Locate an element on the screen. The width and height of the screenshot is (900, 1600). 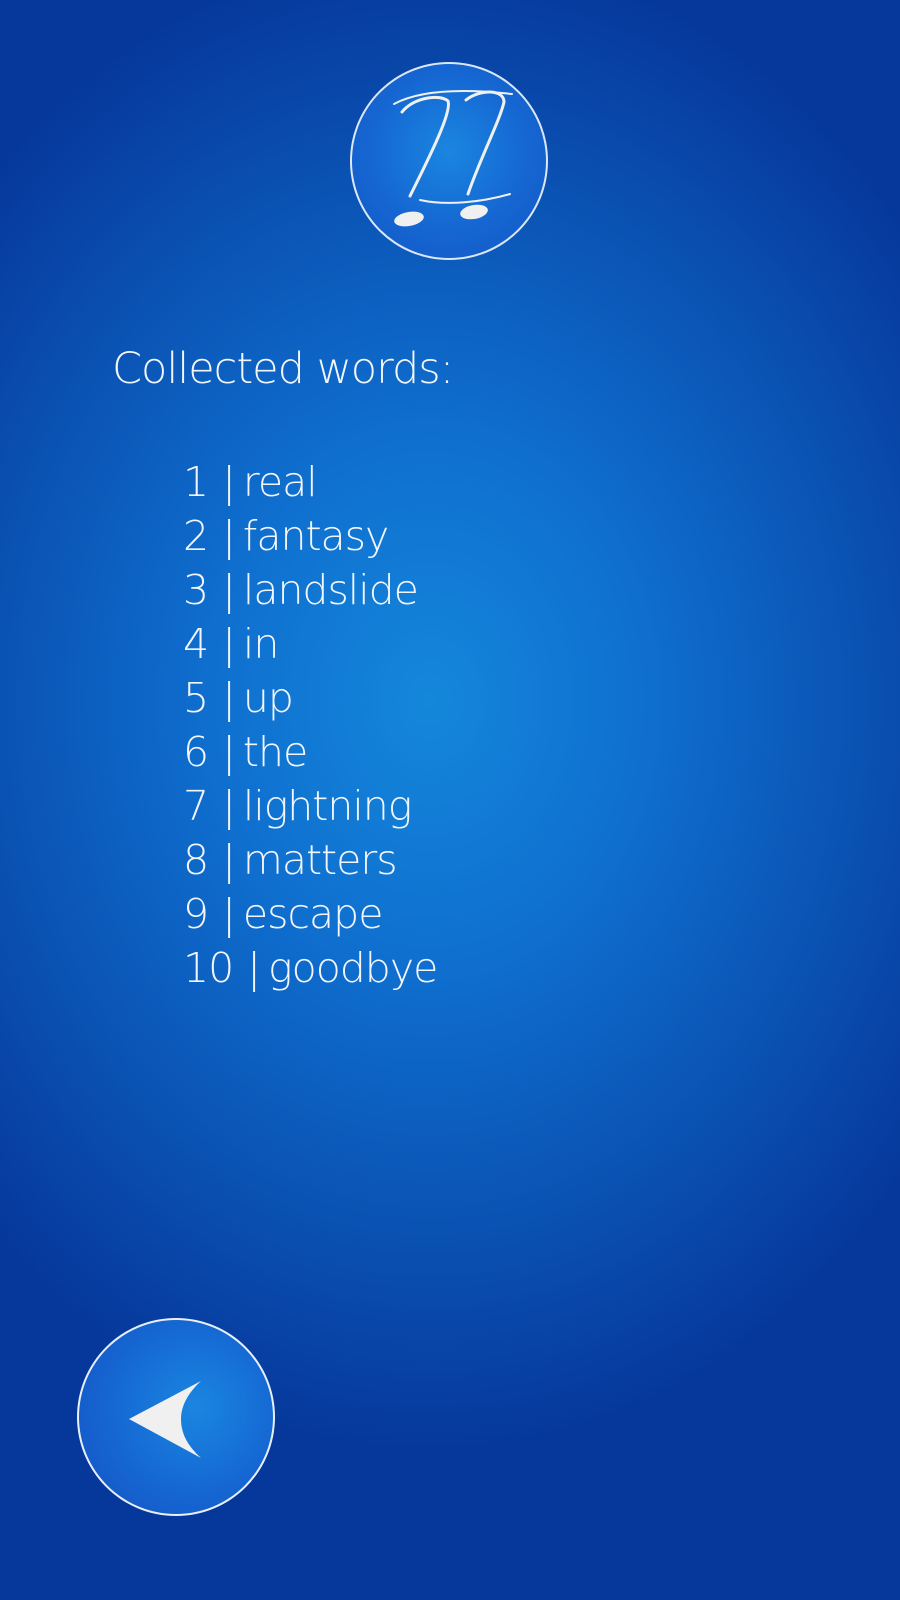
word-list-item: 4 | in is located at coordinates (310, 644).